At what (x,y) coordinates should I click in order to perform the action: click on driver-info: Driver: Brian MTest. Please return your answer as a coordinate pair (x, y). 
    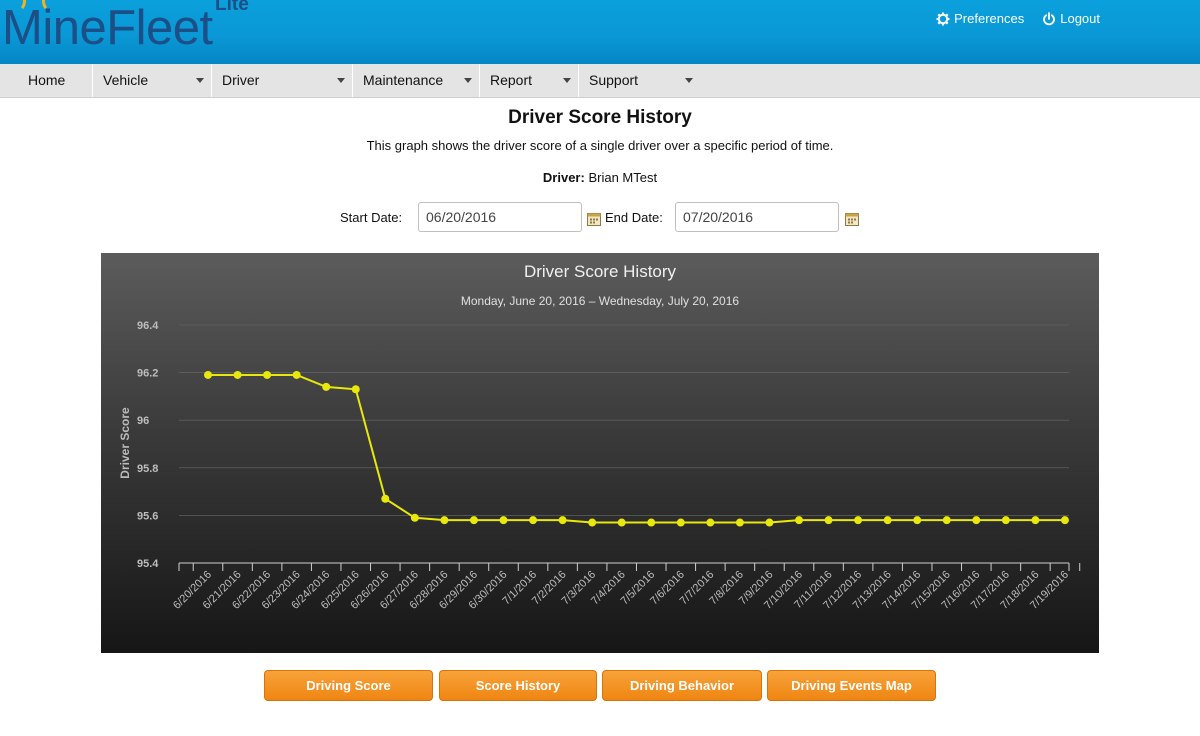
    Looking at the image, I should click on (600, 177).